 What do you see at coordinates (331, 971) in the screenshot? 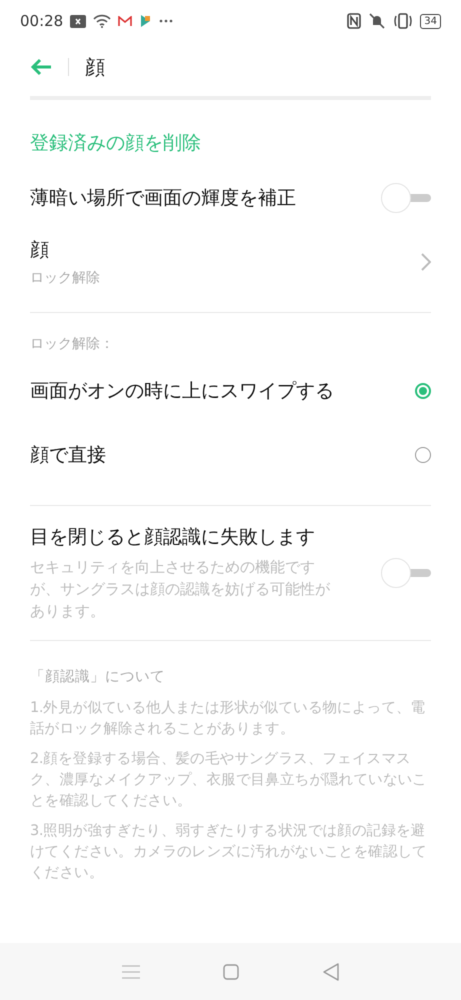
I see `back-triangle-icon` at bounding box center [331, 971].